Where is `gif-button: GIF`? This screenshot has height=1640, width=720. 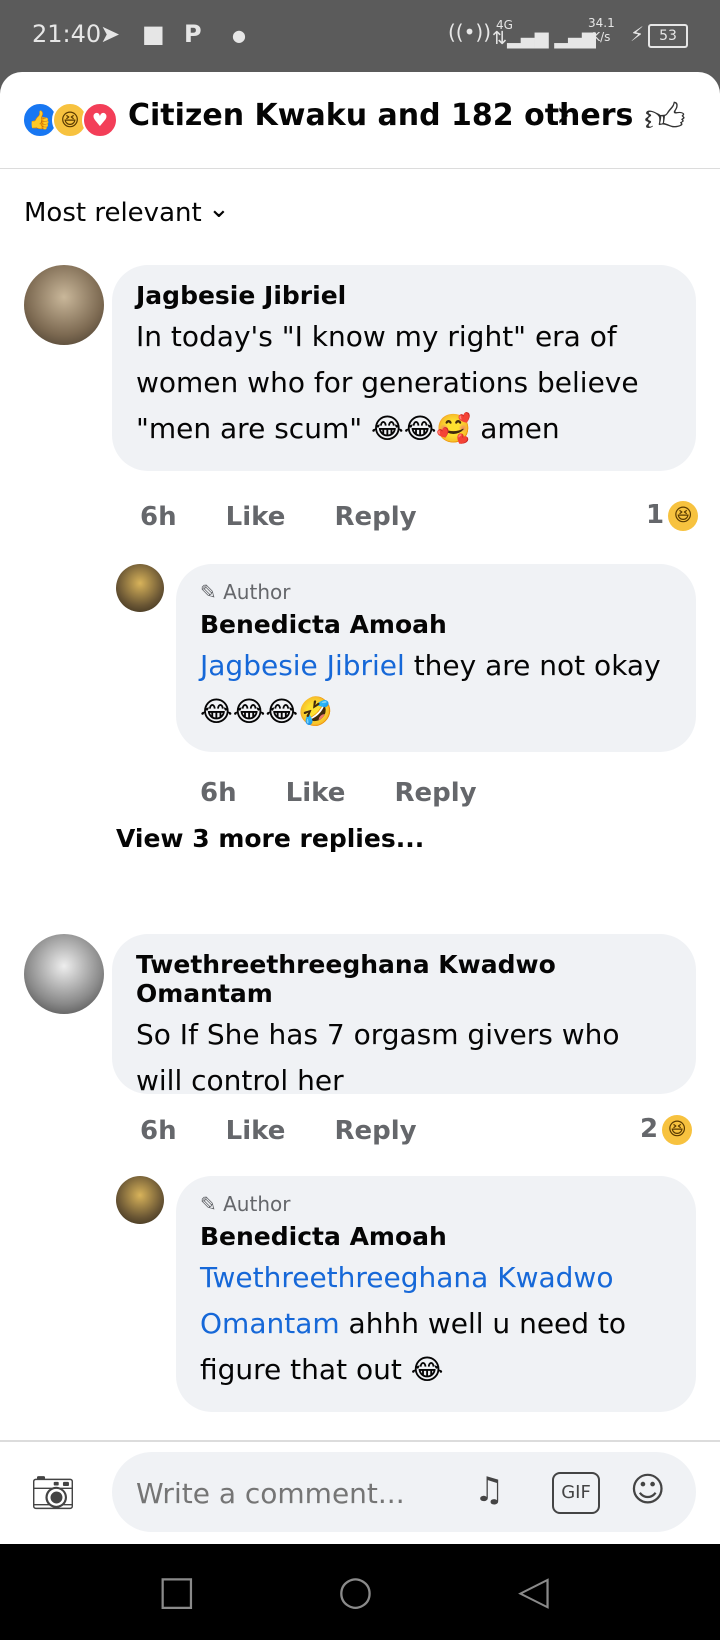
gif-button: GIF is located at coordinates (576, 1493).